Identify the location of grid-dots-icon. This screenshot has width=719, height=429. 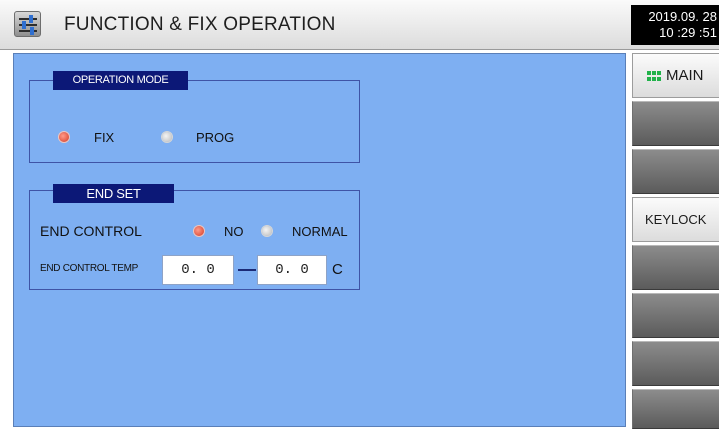
(654, 76).